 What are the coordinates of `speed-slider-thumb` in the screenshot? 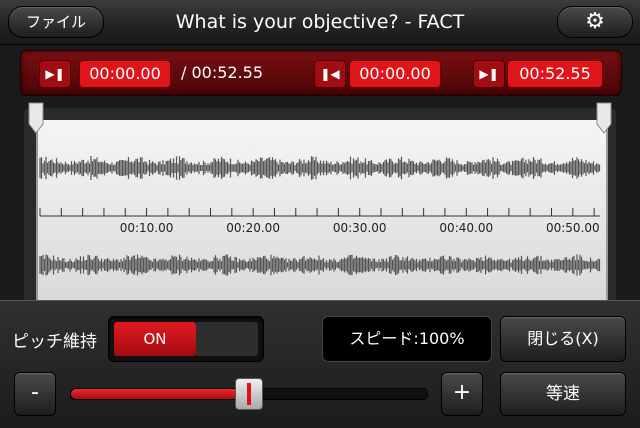 It's located at (249, 394).